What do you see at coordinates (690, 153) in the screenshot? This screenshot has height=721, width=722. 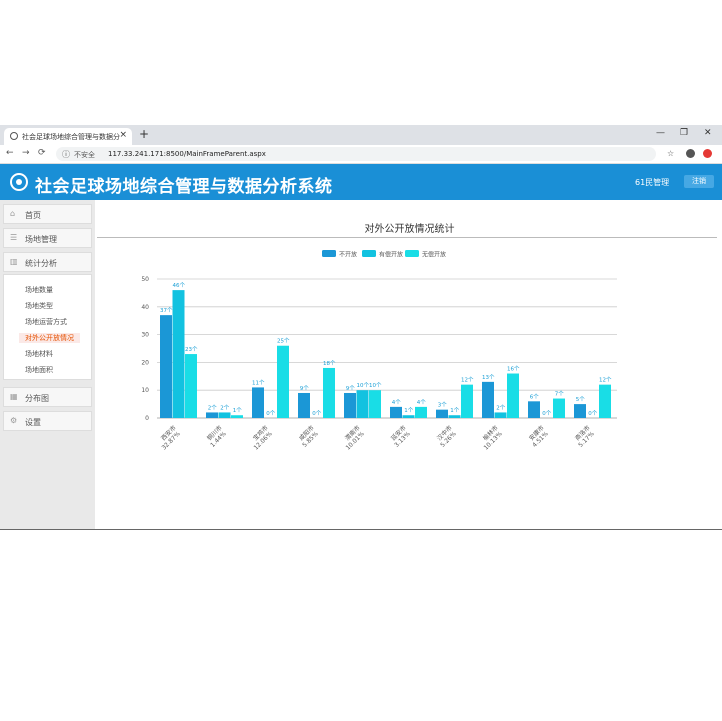 I see `account-icon` at bounding box center [690, 153].